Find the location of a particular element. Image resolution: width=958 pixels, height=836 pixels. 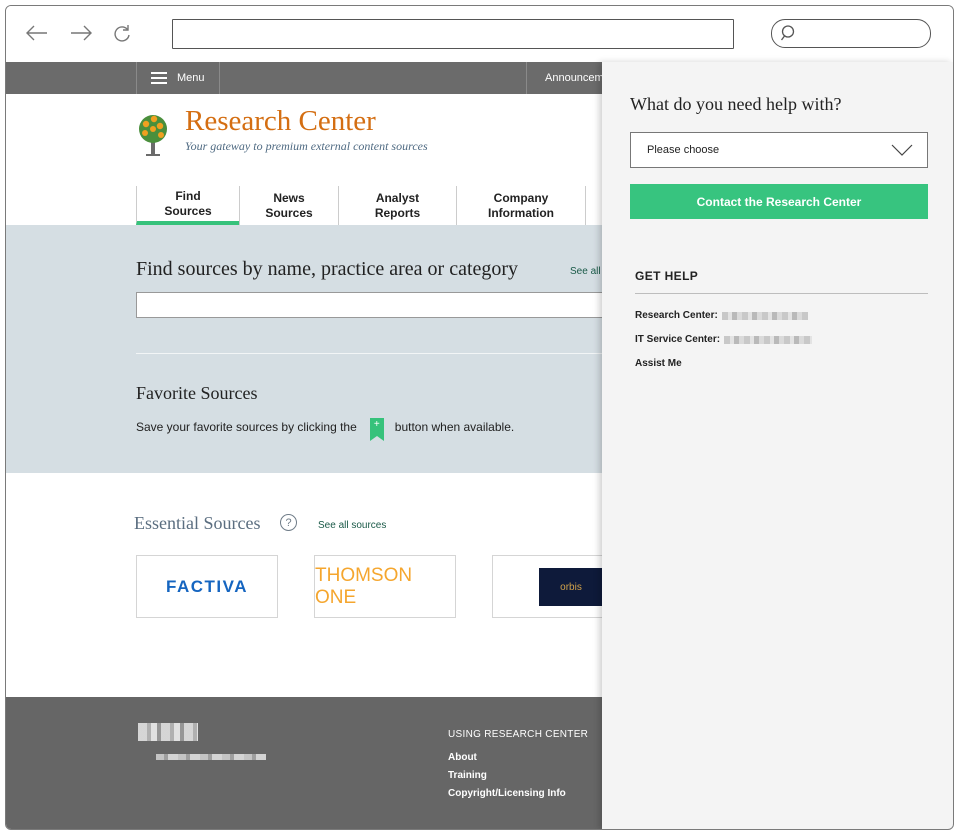

browser-toolbar is located at coordinates (479, 34).